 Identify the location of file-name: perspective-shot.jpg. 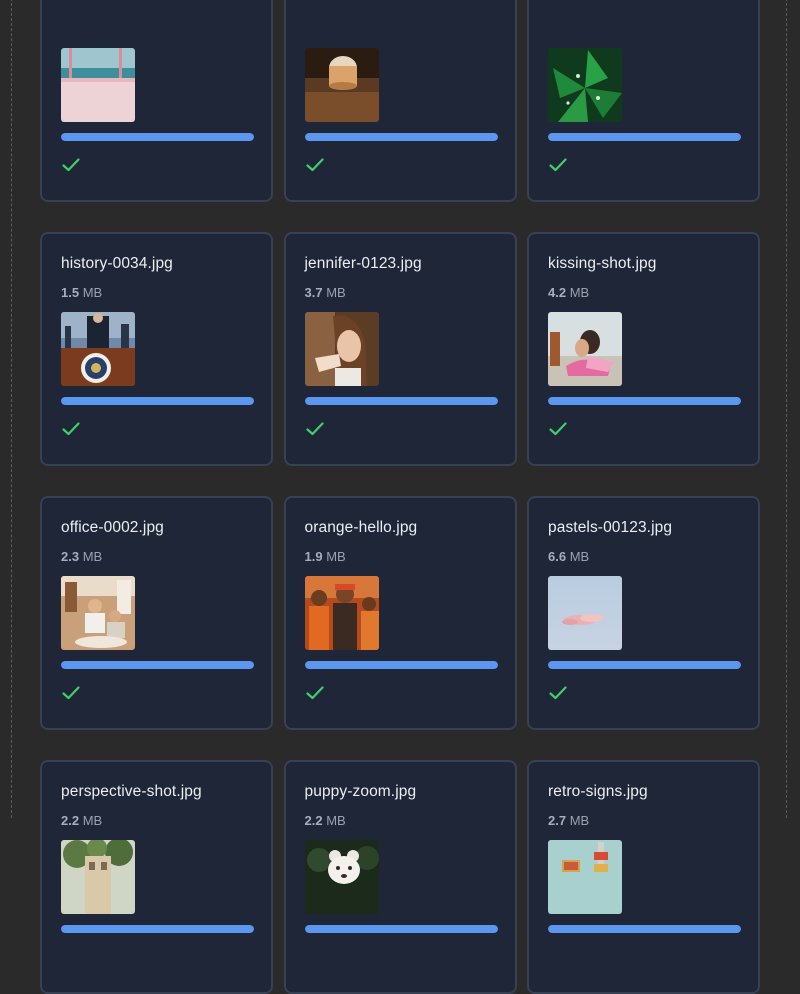
(131, 791).